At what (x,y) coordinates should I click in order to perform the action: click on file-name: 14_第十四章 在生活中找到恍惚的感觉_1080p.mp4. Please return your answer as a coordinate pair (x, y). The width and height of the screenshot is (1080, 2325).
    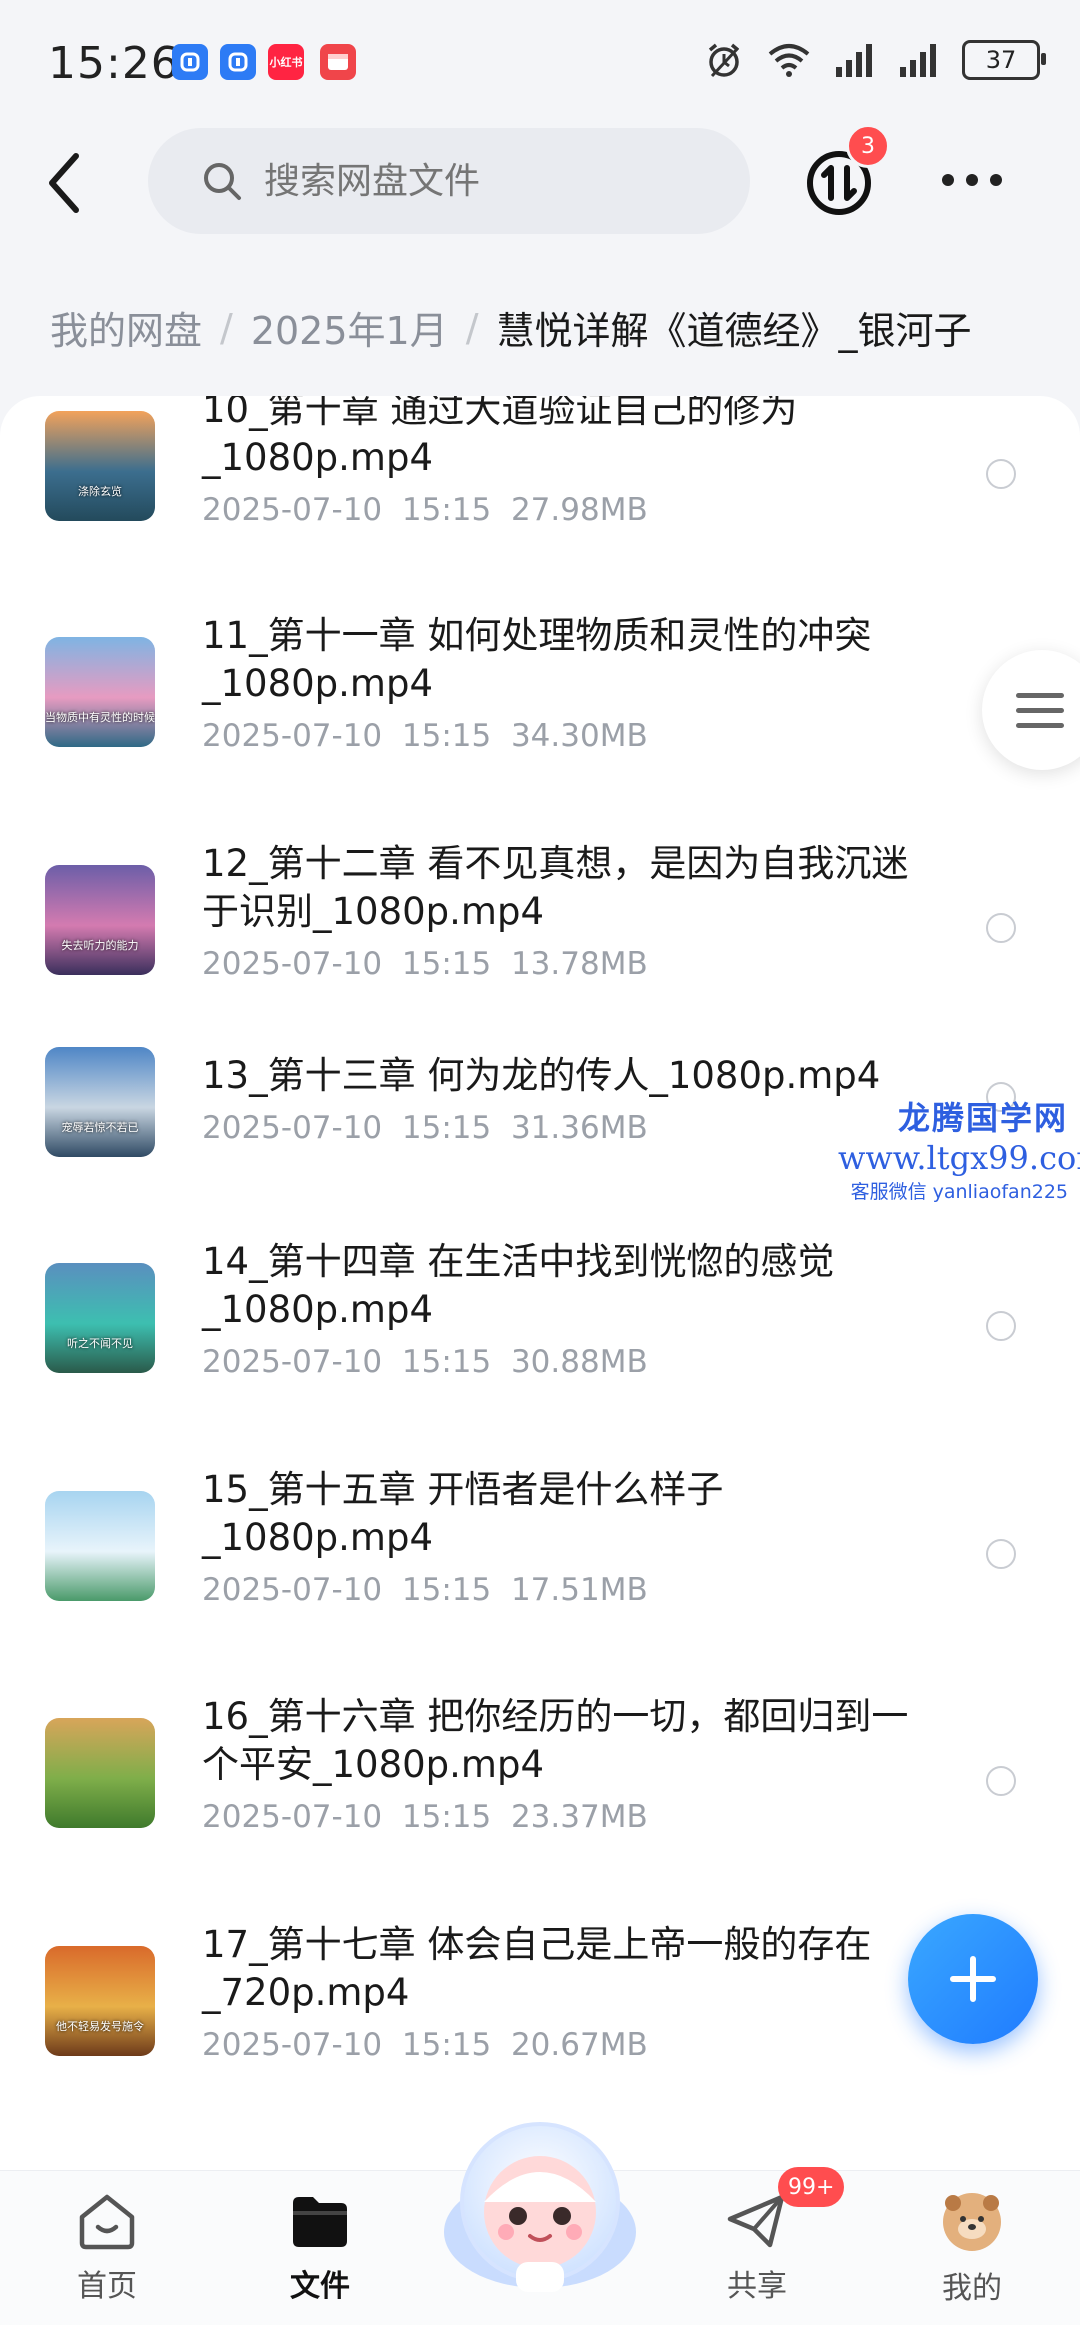
    Looking at the image, I should click on (518, 1285).